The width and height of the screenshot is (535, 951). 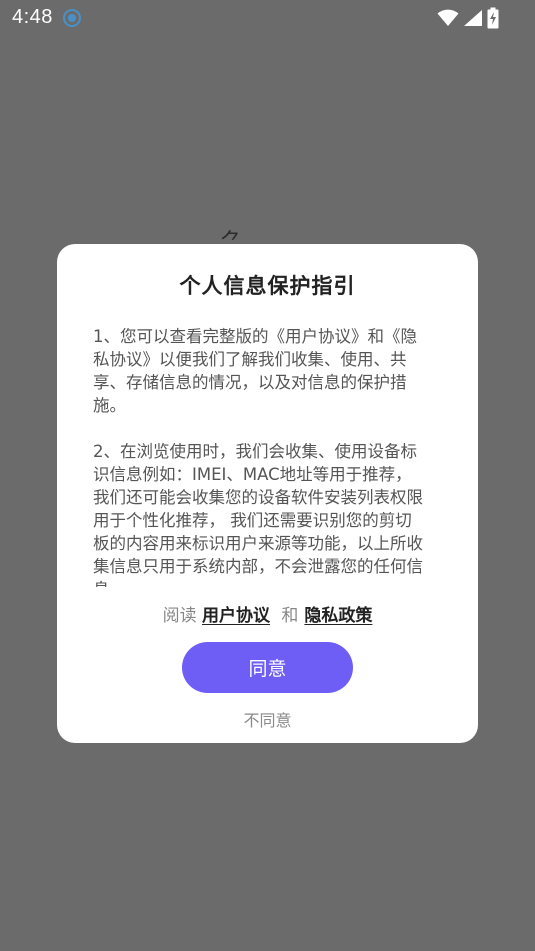 What do you see at coordinates (236, 616) in the screenshot?
I see `user-agreement-link: 用户协议` at bounding box center [236, 616].